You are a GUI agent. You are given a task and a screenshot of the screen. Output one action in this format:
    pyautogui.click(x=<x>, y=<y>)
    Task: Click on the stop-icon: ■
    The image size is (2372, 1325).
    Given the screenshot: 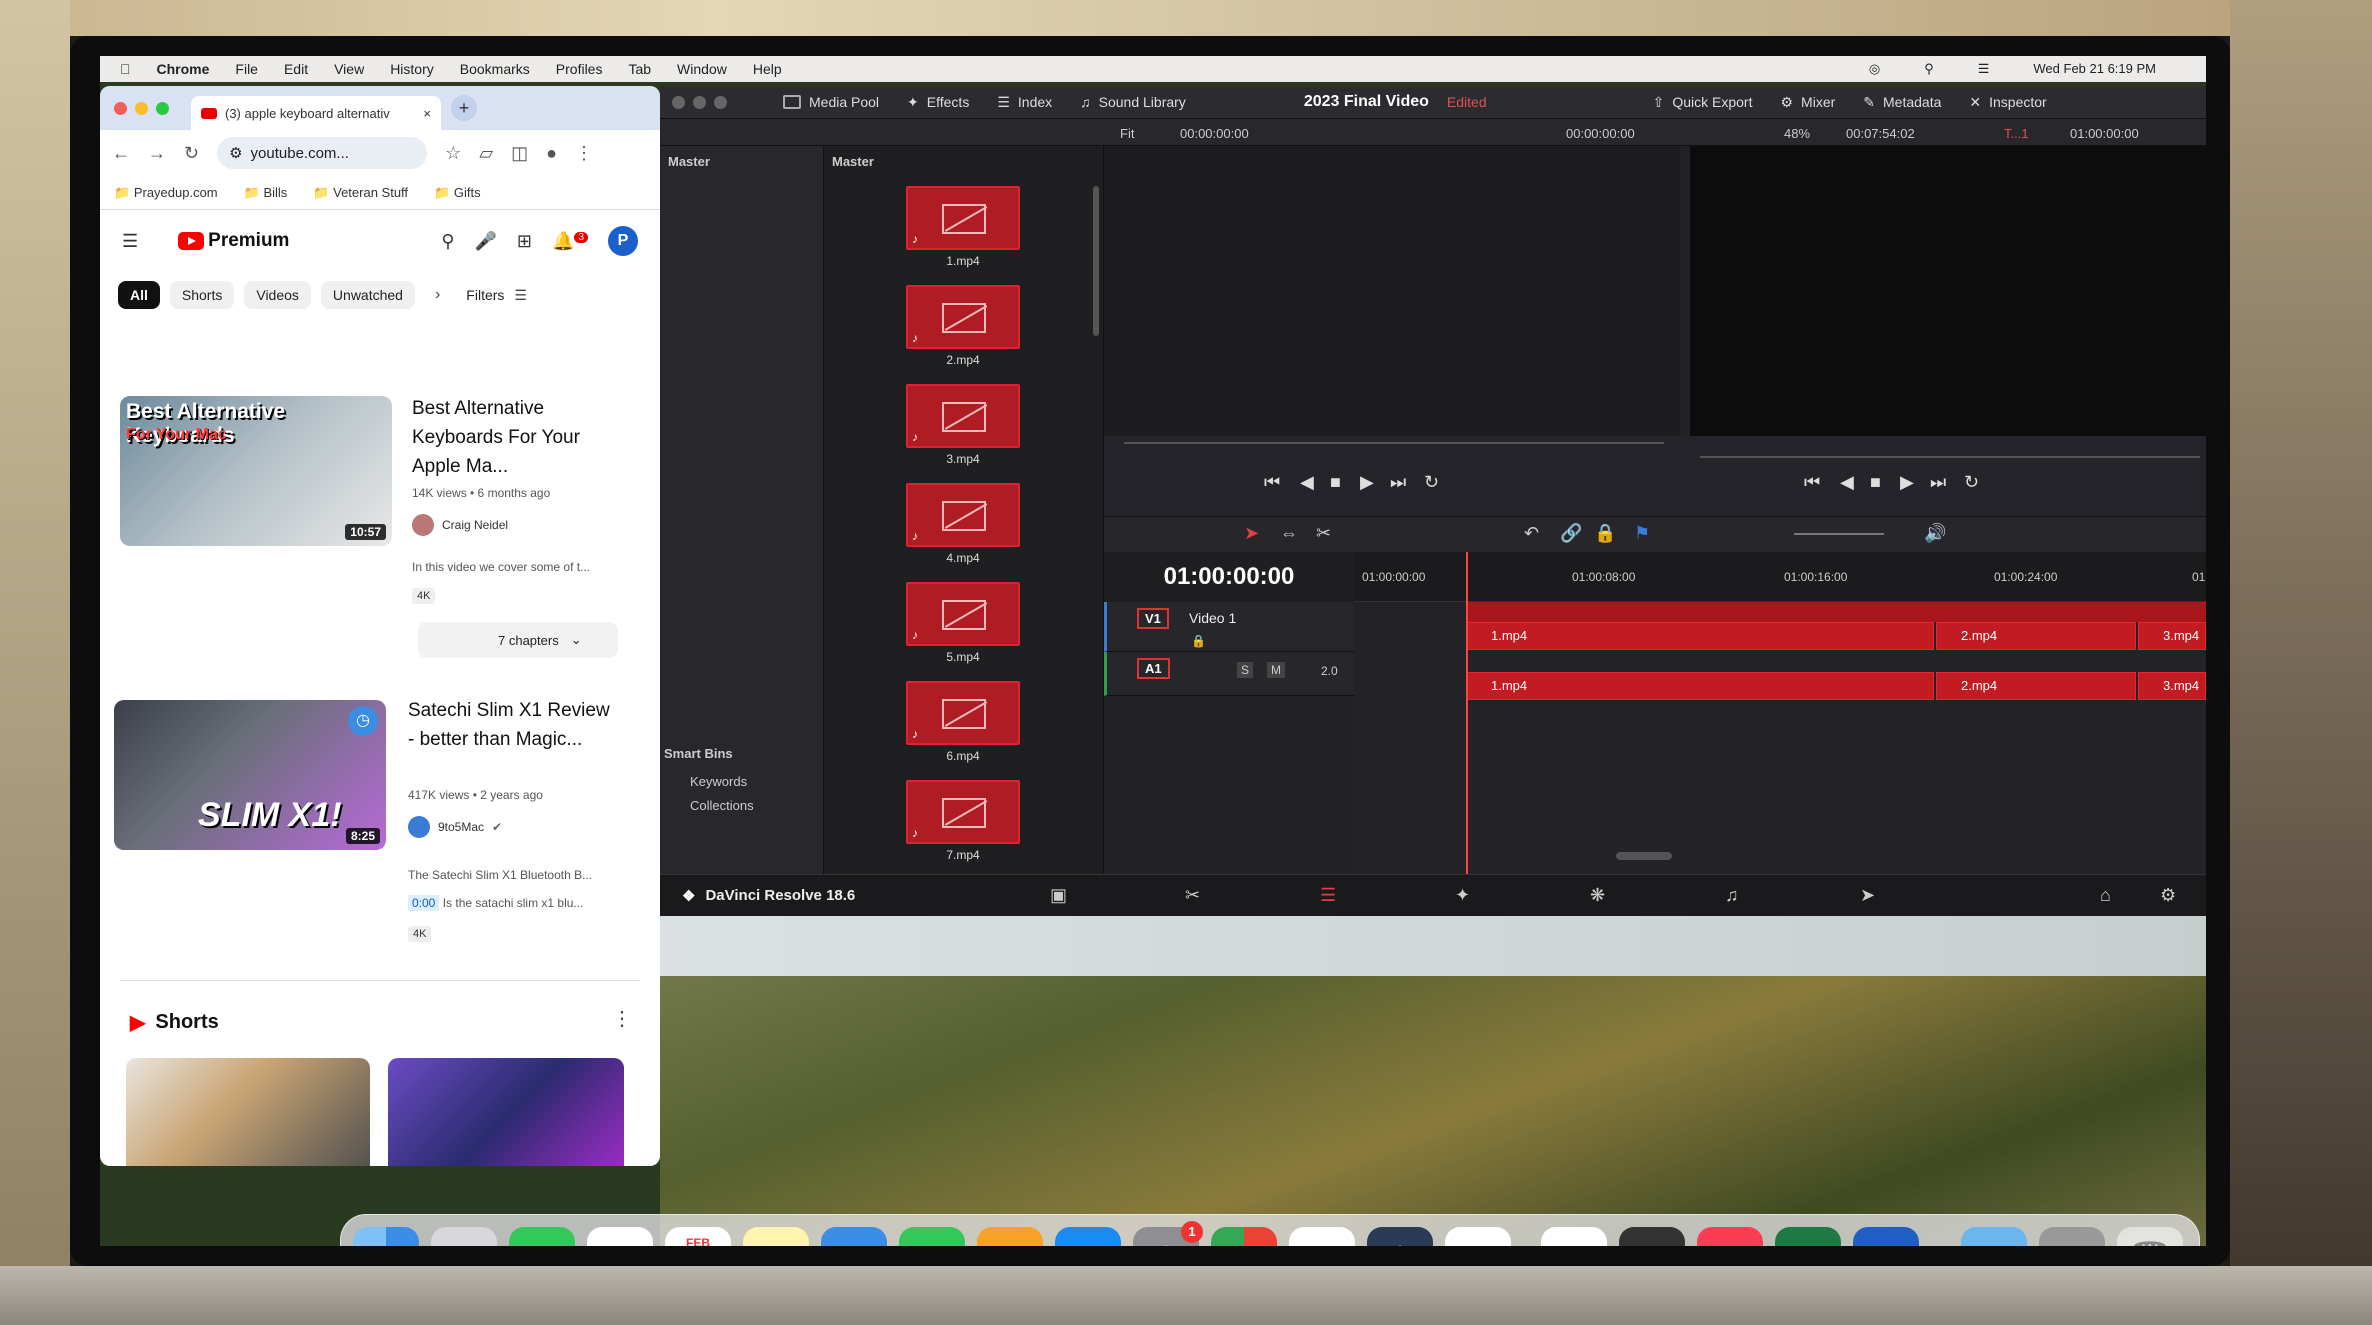 What is the action you would take?
    pyautogui.click(x=1335, y=482)
    